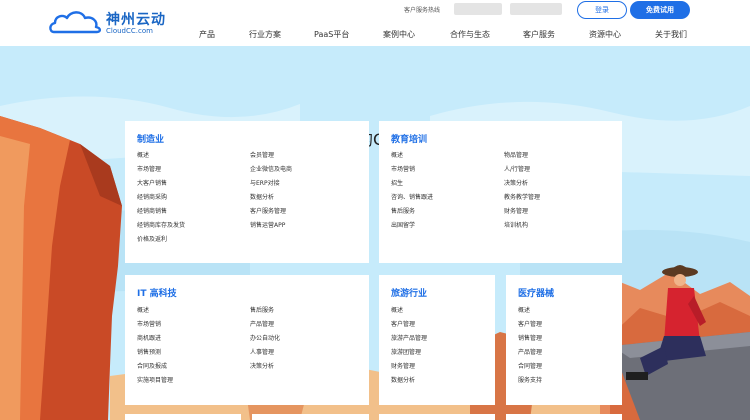  Describe the element at coordinates (403, 226) in the screenshot. I see `card-link: 出国留学` at that location.